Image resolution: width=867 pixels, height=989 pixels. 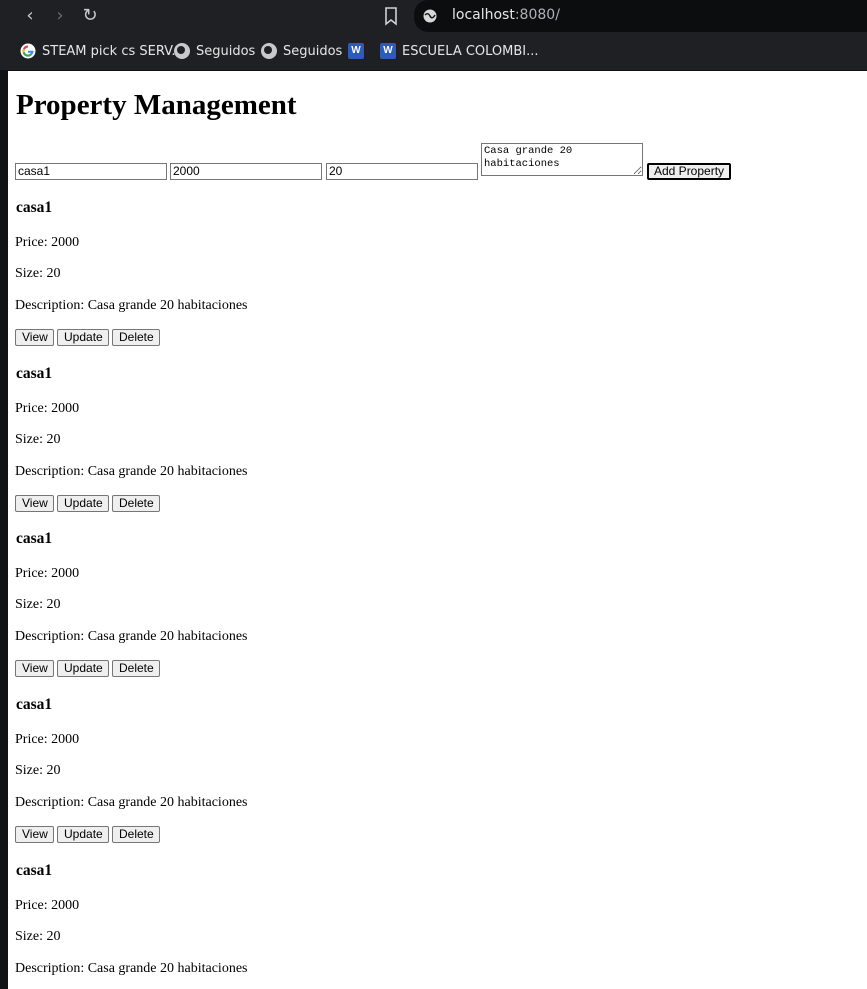 What do you see at coordinates (391, 16) in the screenshot?
I see `bookmark-icon` at bounding box center [391, 16].